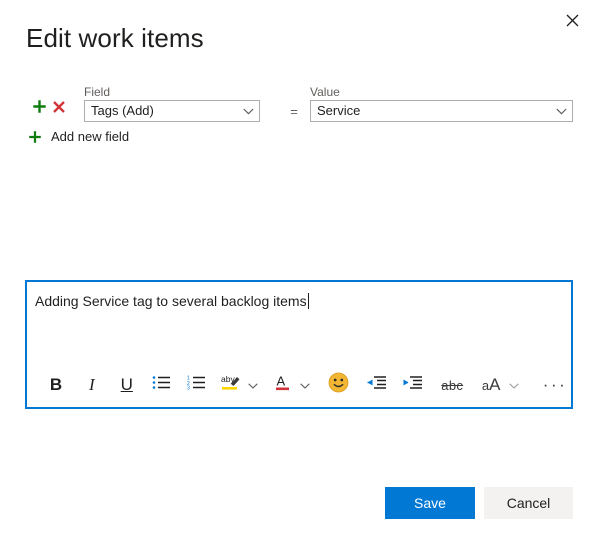  I want to click on decrease-indent-icon, so click(376, 385).